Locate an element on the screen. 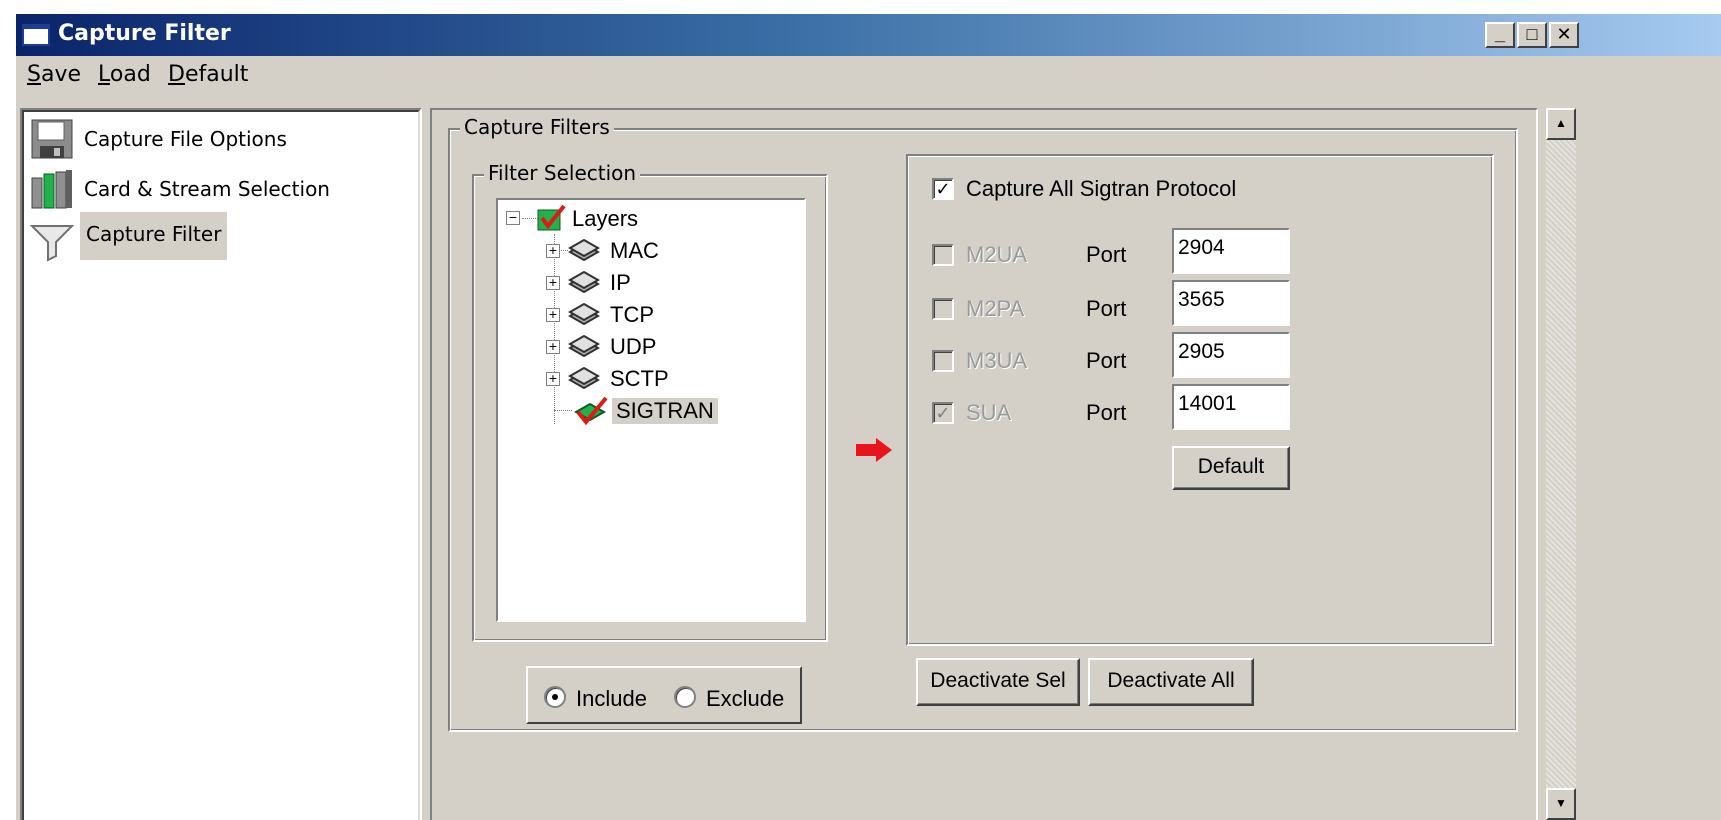 The width and height of the screenshot is (1721, 820). sigtran-check-icon is located at coordinates (590, 411).